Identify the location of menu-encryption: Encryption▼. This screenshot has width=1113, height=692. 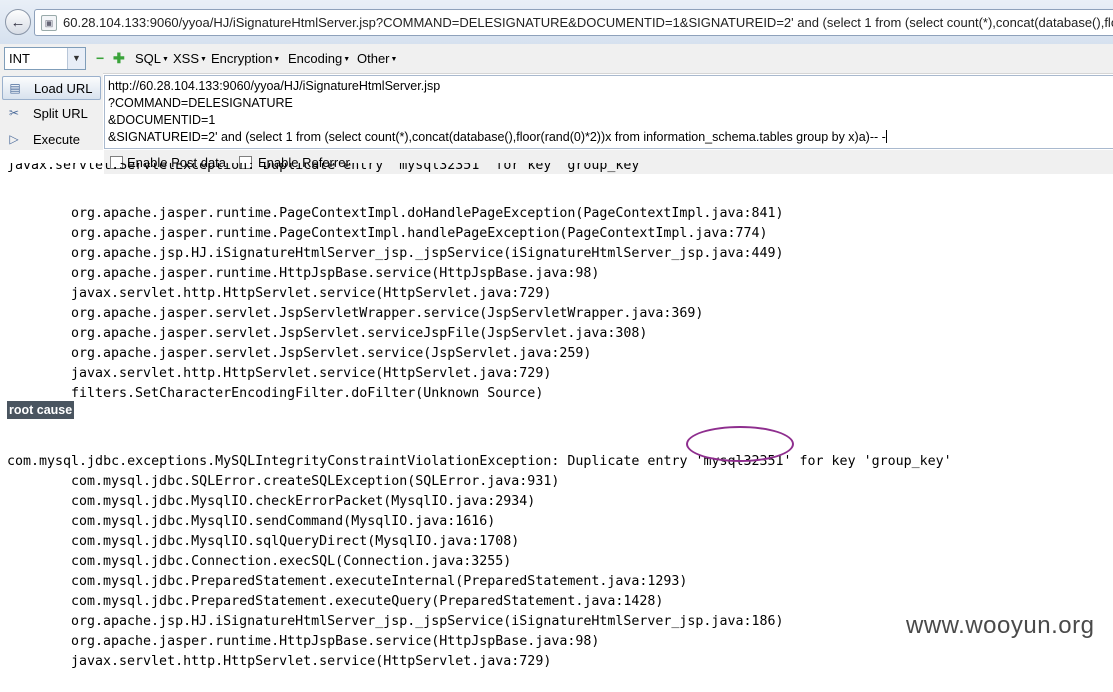
(245, 58).